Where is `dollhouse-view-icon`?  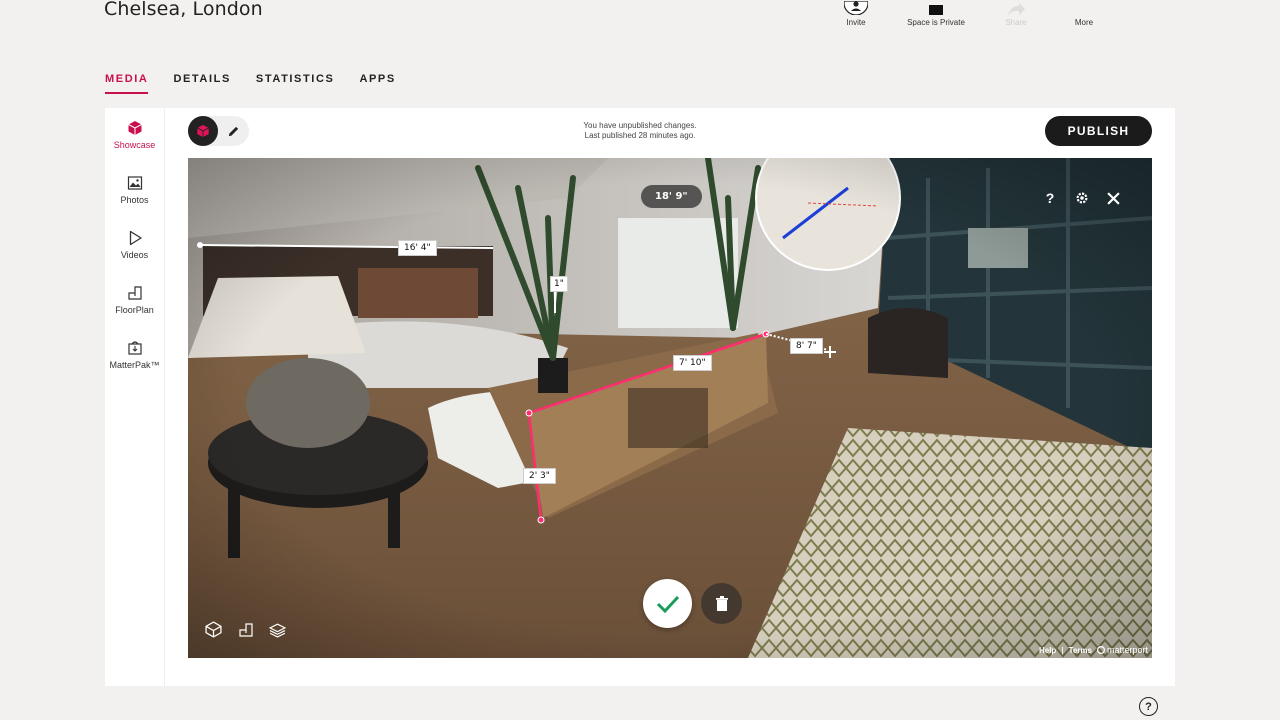 dollhouse-view-icon is located at coordinates (213, 629).